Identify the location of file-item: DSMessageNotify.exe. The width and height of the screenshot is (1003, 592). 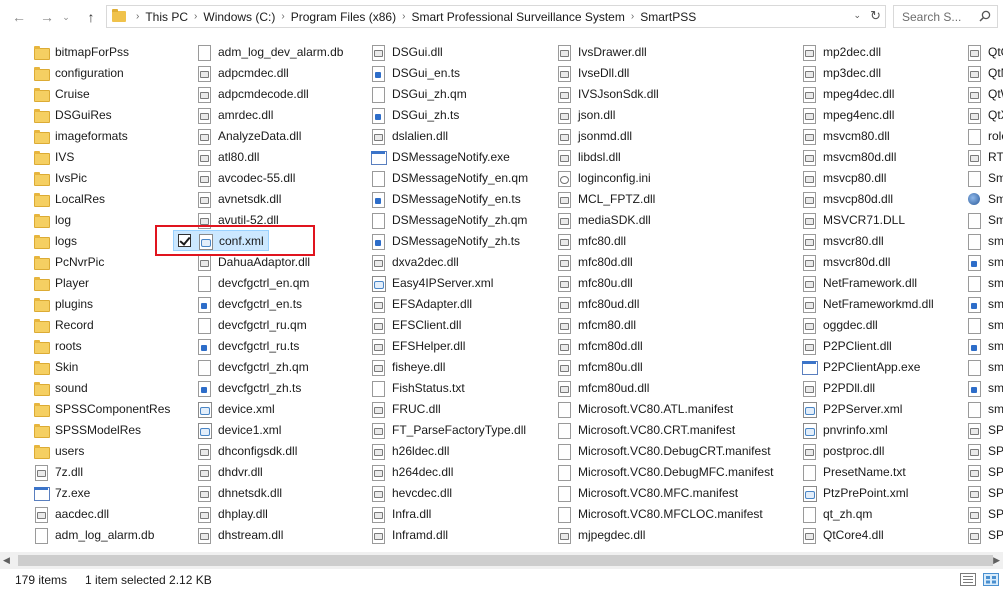
(440, 156).